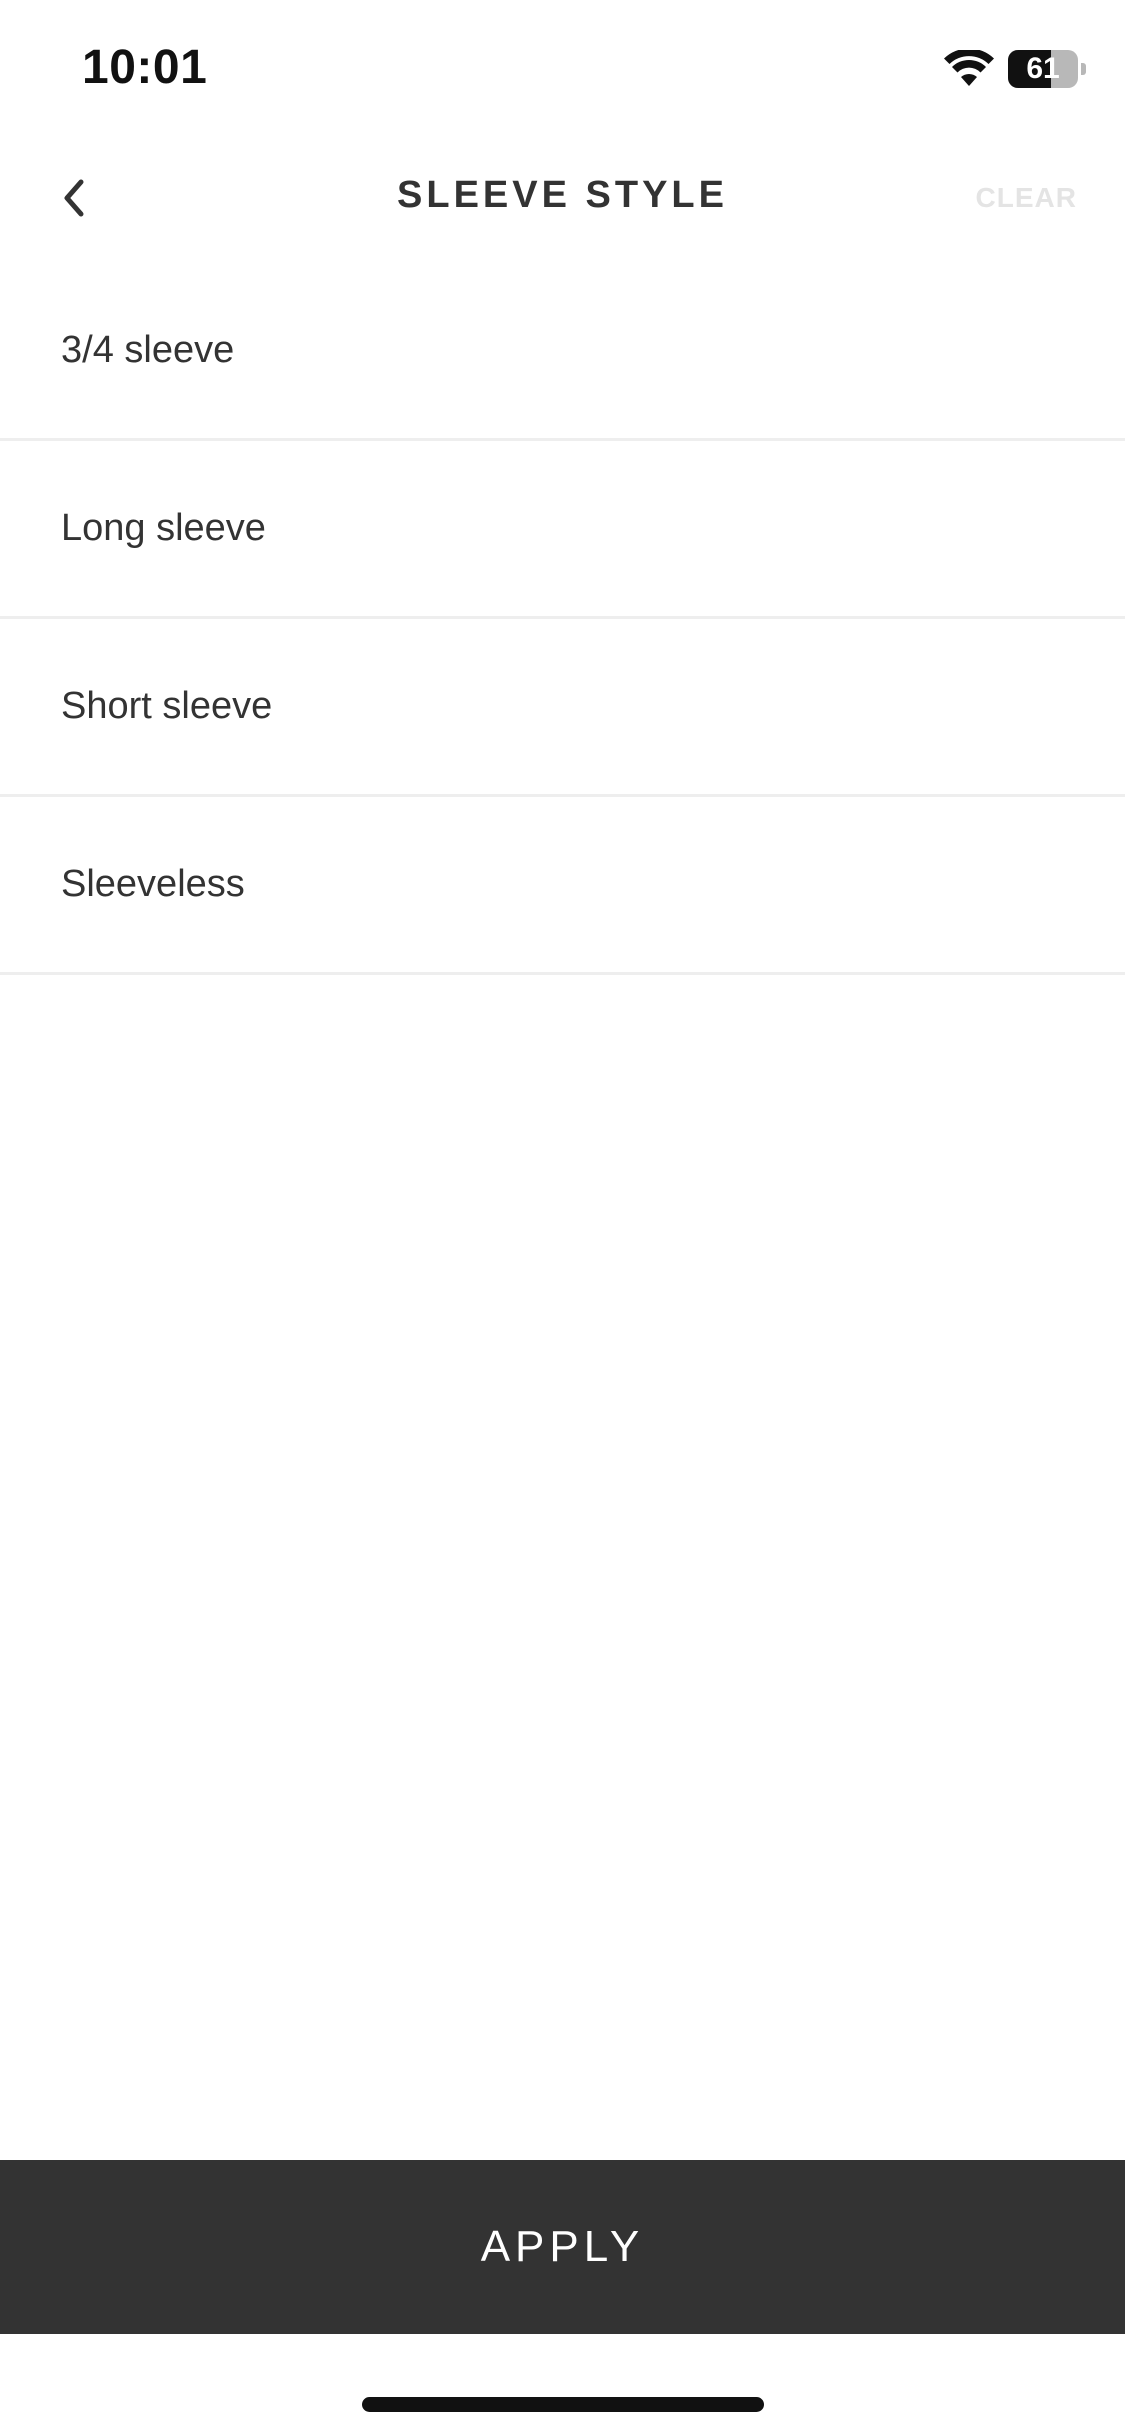 The image size is (1125, 2436). I want to click on status-bar: 10:01 61, so click(562, 70).